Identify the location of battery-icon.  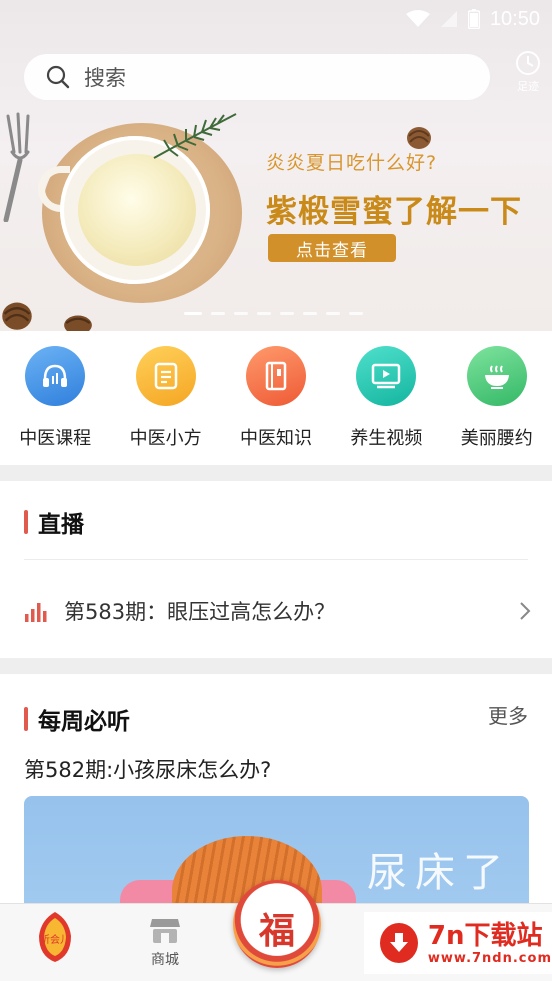
(473, 19).